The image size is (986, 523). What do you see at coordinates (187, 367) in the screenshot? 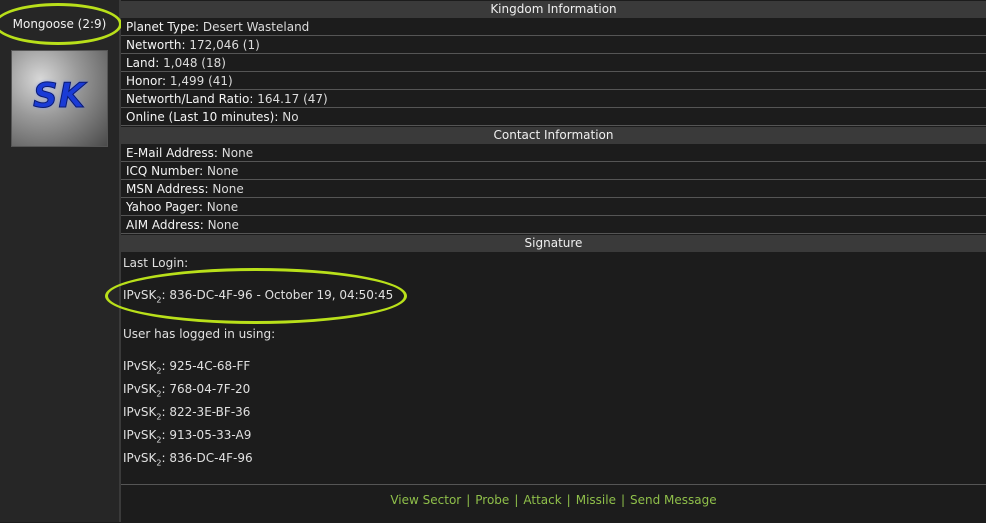
I see `ip-entry: IPvSK2: 925-4C-68-FF` at bounding box center [187, 367].